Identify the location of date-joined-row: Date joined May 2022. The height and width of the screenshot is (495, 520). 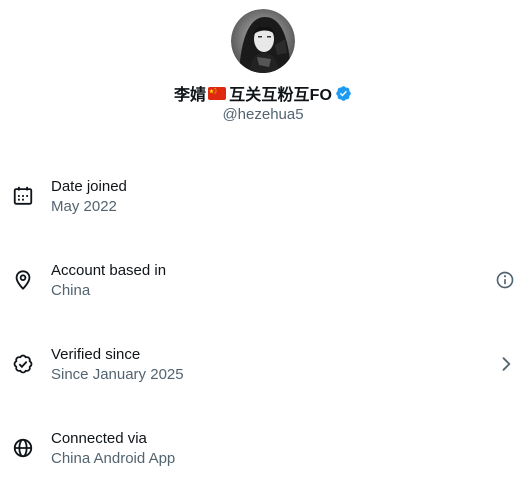
(260, 196).